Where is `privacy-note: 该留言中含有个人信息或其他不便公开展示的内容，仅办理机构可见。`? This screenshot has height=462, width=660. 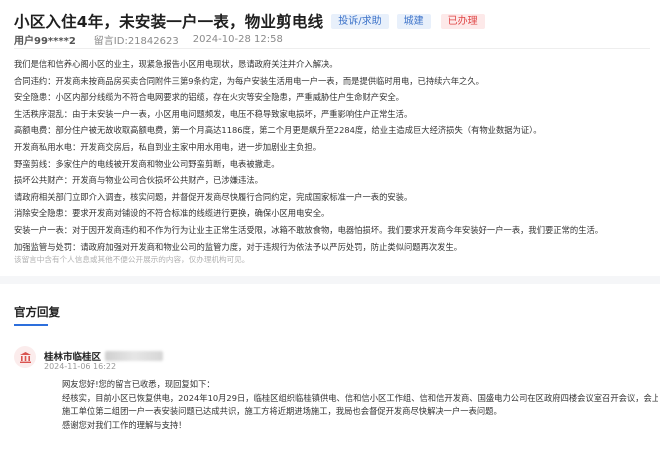
privacy-note: 该留言中含有个人信息或其他不便公开展示的内容，仅办理机构可见。 is located at coordinates (132, 259).